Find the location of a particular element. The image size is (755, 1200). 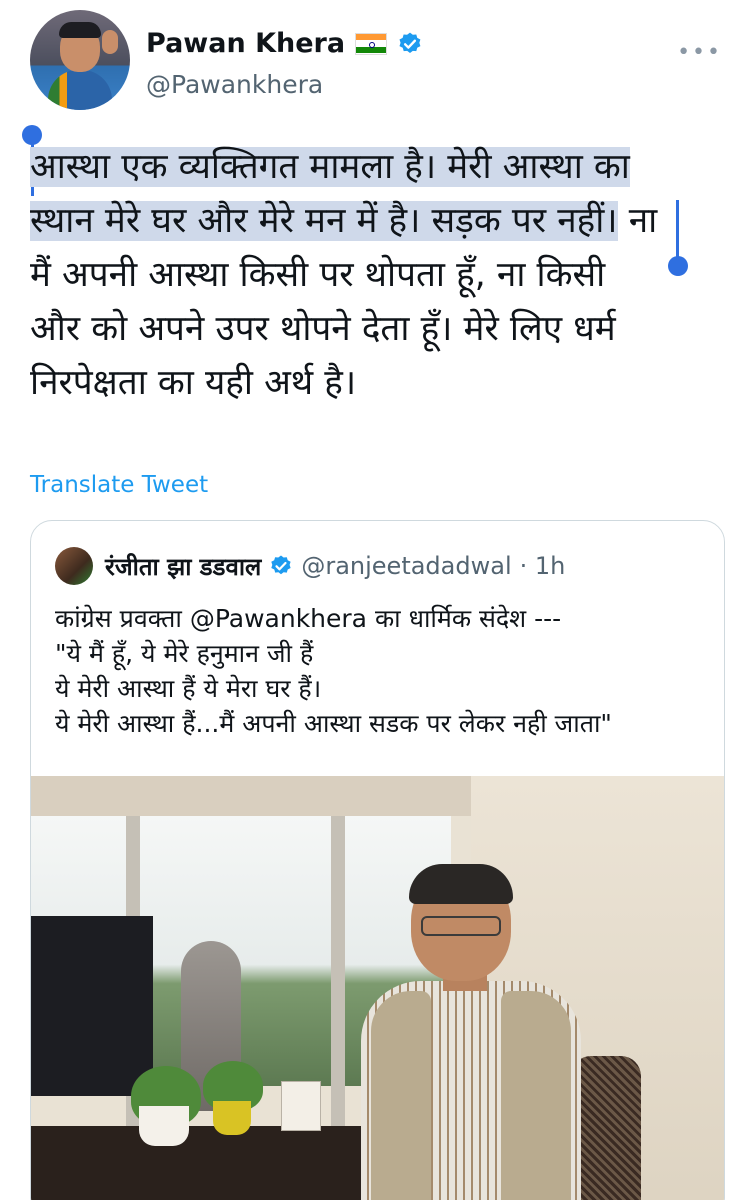

india-flag-icon is located at coordinates (371, 43).